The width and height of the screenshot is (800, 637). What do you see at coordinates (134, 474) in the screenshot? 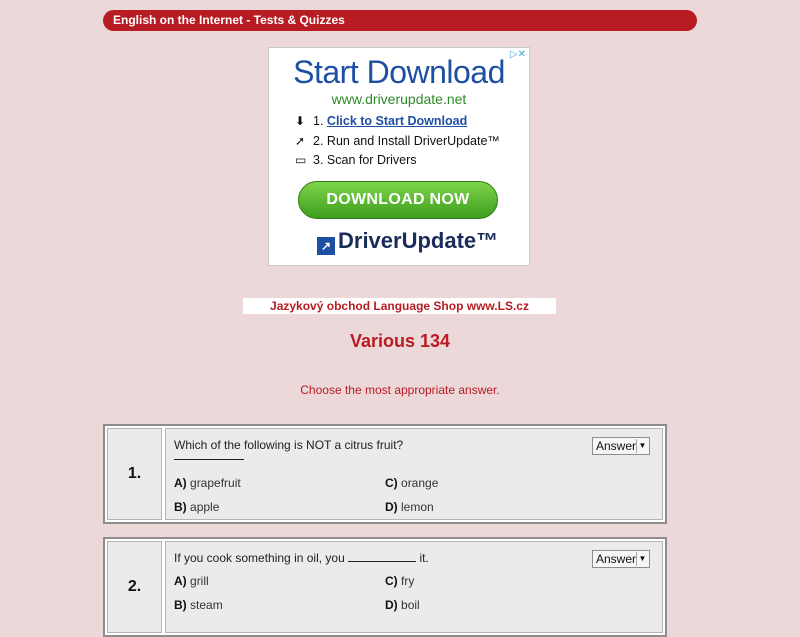
I see `question-number: 1.` at bounding box center [134, 474].